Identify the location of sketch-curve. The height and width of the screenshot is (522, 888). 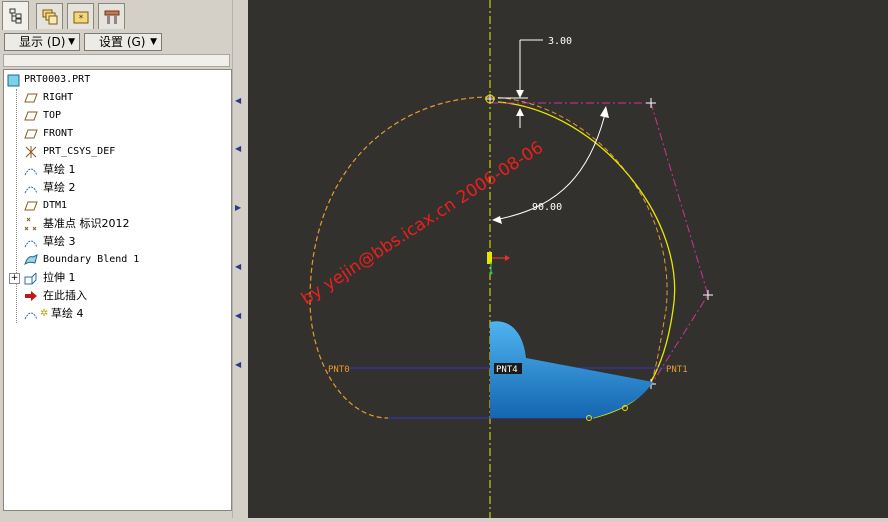
(586, 242).